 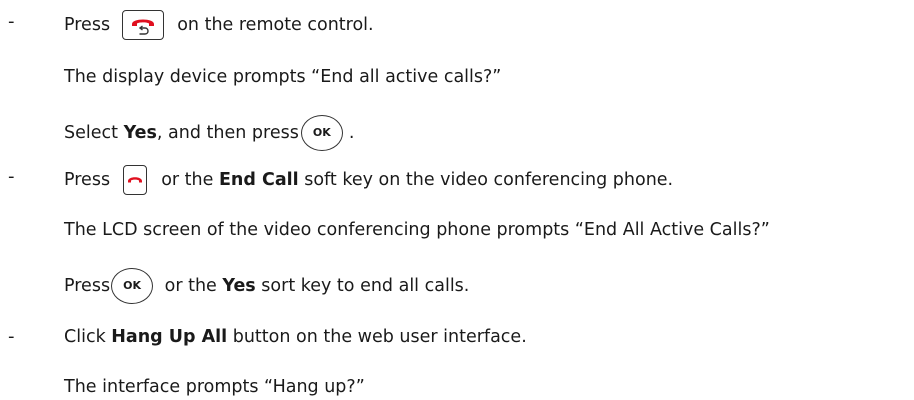 I want to click on bold-text: Hang Up All, so click(x=169, y=337).